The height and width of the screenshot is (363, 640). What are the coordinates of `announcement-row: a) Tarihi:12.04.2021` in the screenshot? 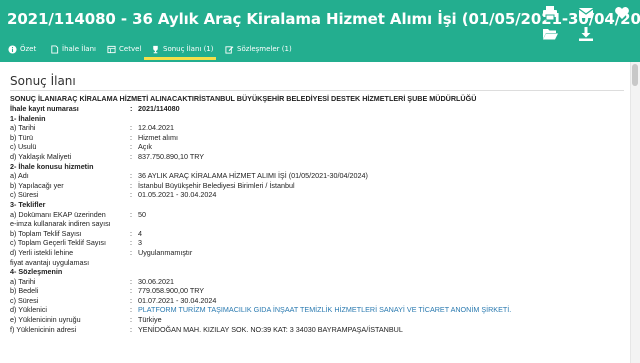 It's located at (317, 128).